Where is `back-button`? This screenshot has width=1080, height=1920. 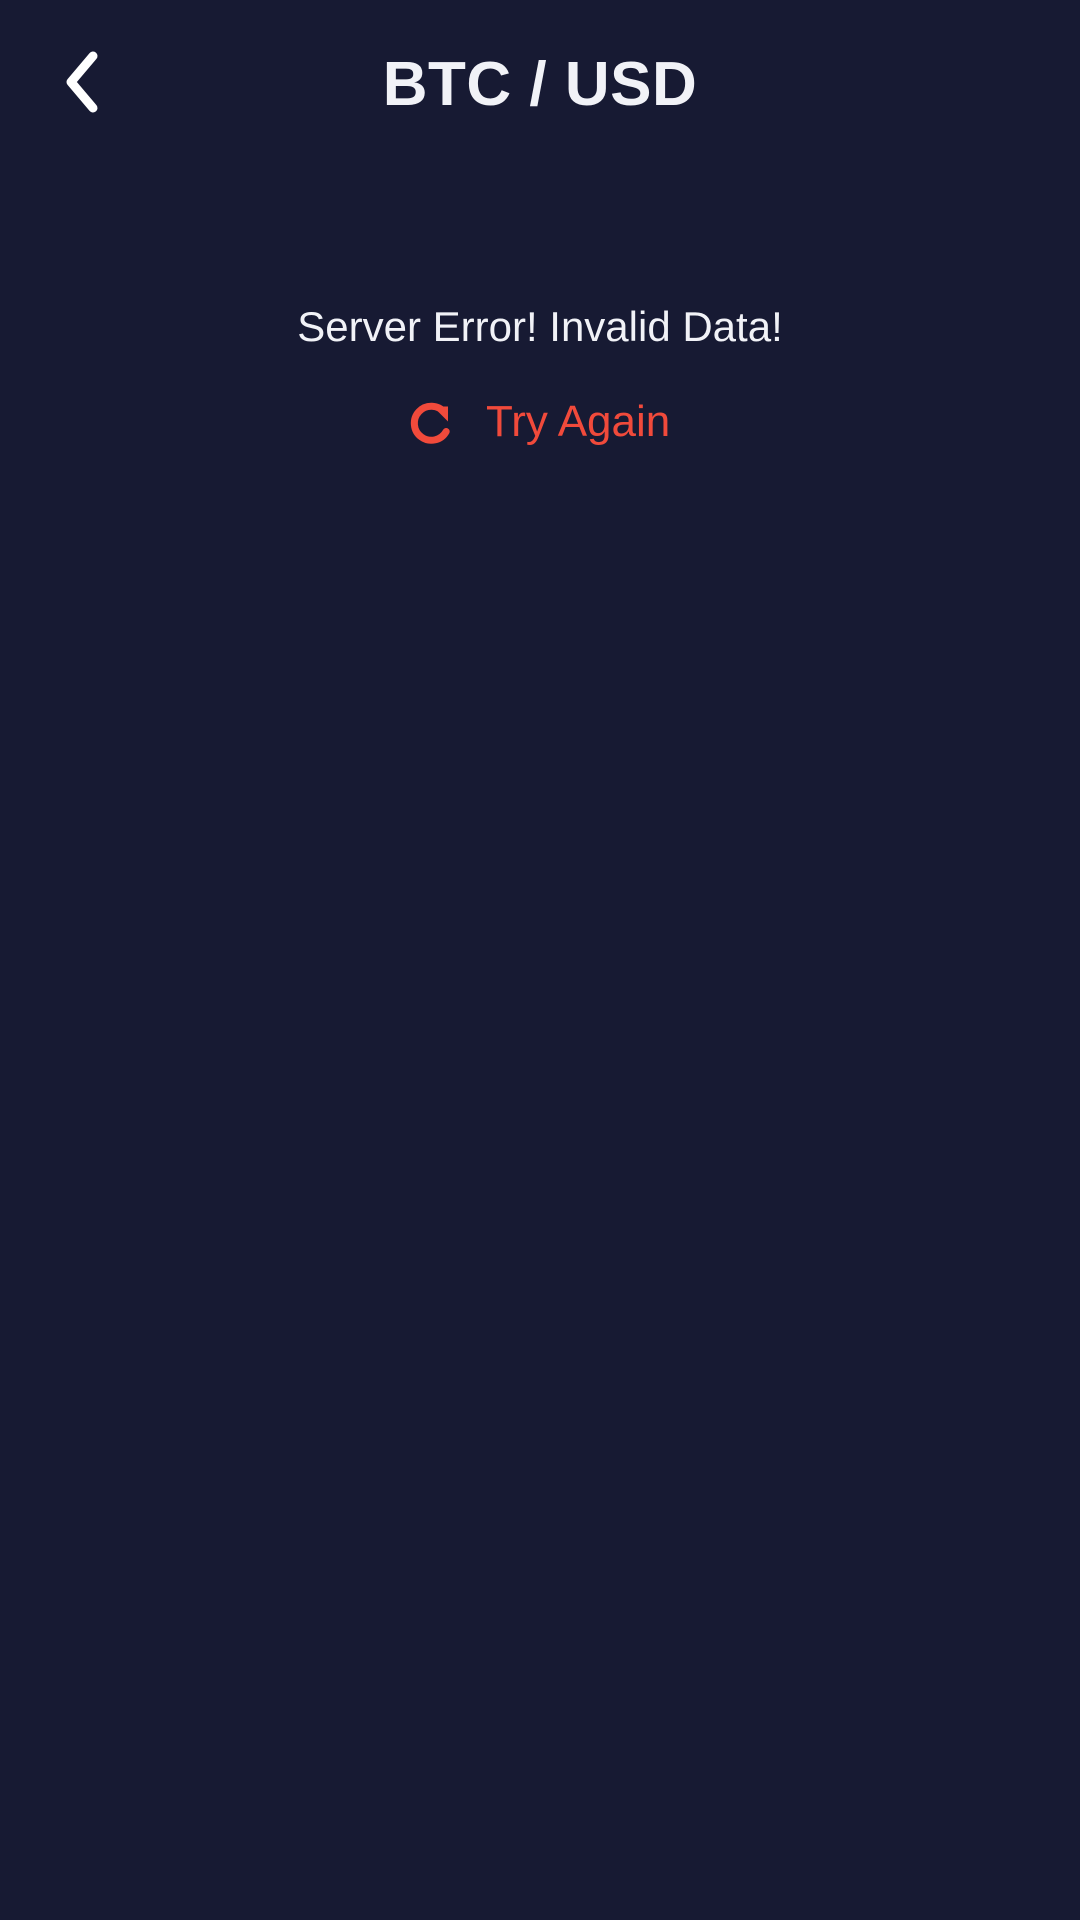 back-button is located at coordinates (83, 84).